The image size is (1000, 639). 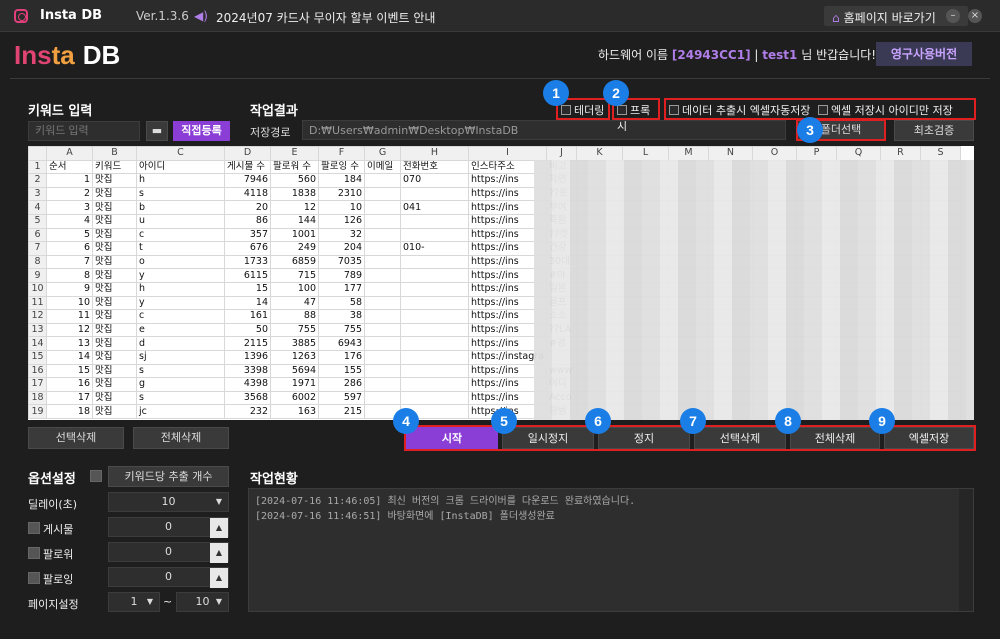 I want to click on page-from-select: 1 ▼, so click(x=134, y=602).